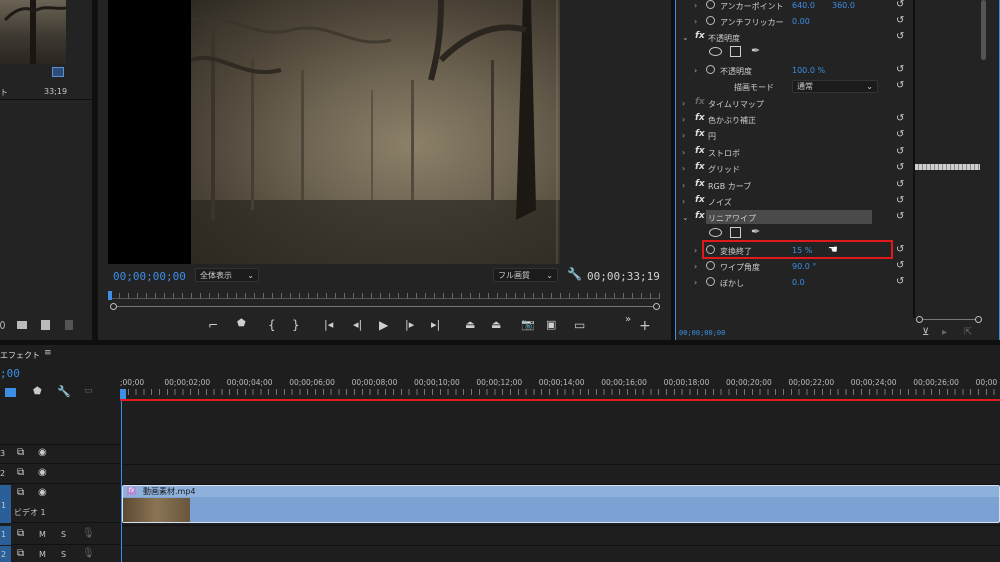 The image size is (1000, 562). What do you see at coordinates (227, 275) in the screenshot?
I see `zoom-select: 全体表示 ⌄` at bounding box center [227, 275].